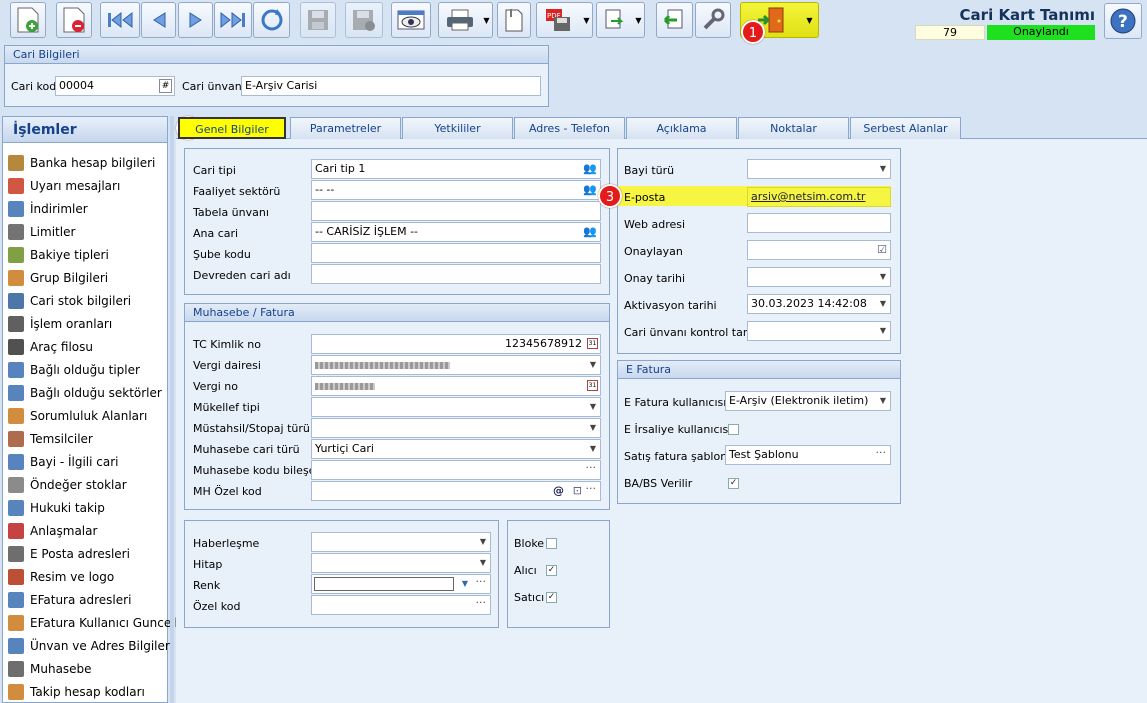  I want to click on tab-serbest-alanlar: Serbest Alanlar, so click(905, 128).